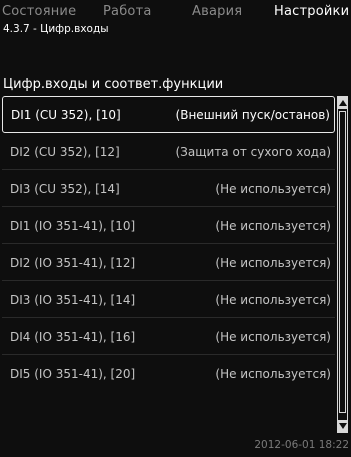 The image size is (351, 457). What do you see at coordinates (252, 114) in the screenshot?
I see `input-function: (Внешний пуск/останов)` at bounding box center [252, 114].